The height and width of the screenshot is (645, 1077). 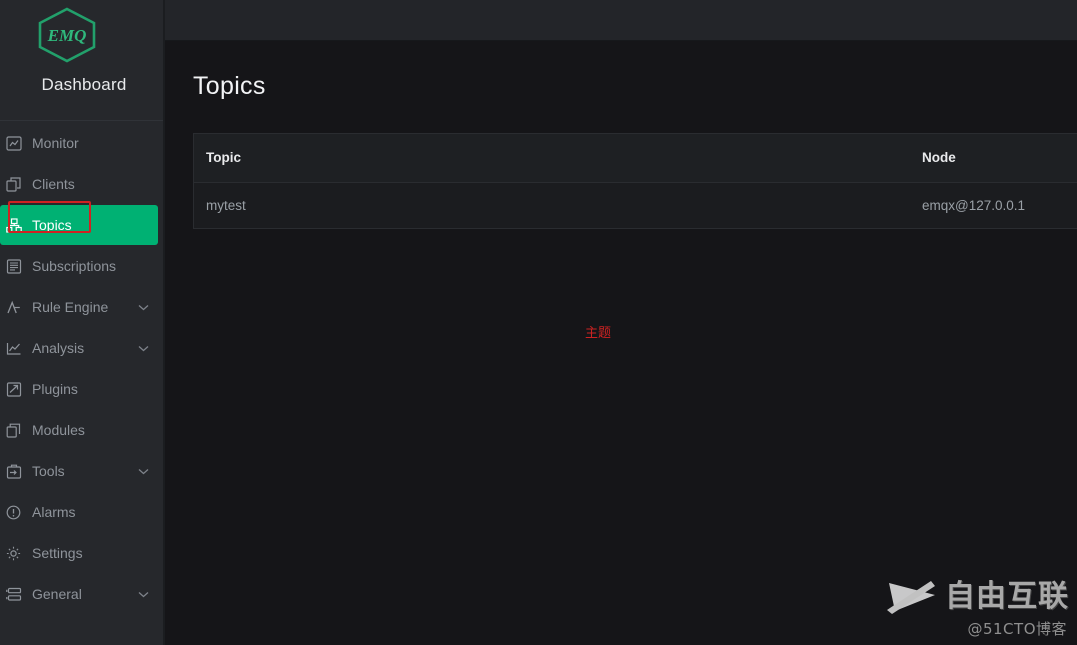 I want to click on sidebar-item-rule-engine: Rule Engine, so click(x=79, y=307).